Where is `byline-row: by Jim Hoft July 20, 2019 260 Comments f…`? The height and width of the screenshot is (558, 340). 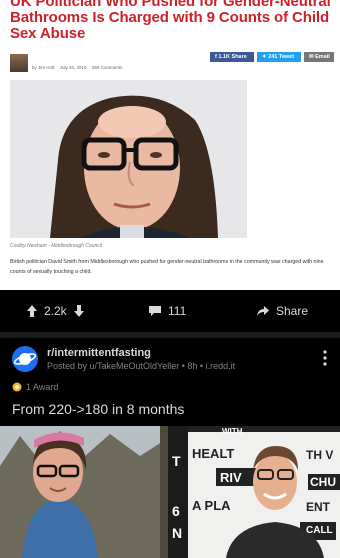
byline-row: by Jim Hoft July 20, 2019 260 Comments f… is located at coordinates (172, 63).